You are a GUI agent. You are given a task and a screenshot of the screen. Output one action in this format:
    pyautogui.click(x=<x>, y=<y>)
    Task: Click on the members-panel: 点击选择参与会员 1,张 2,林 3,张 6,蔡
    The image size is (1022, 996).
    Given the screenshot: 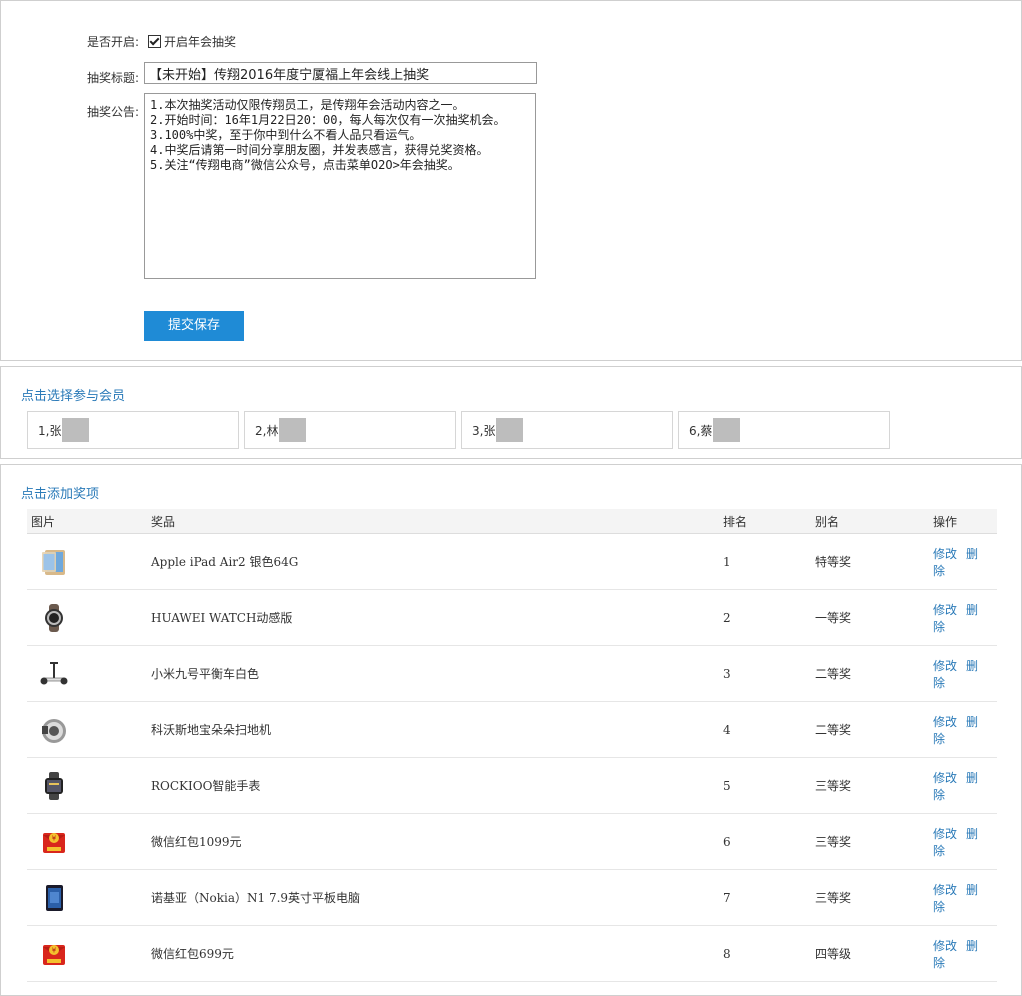 What is the action you would take?
    pyautogui.click(x=511, y=412)
    